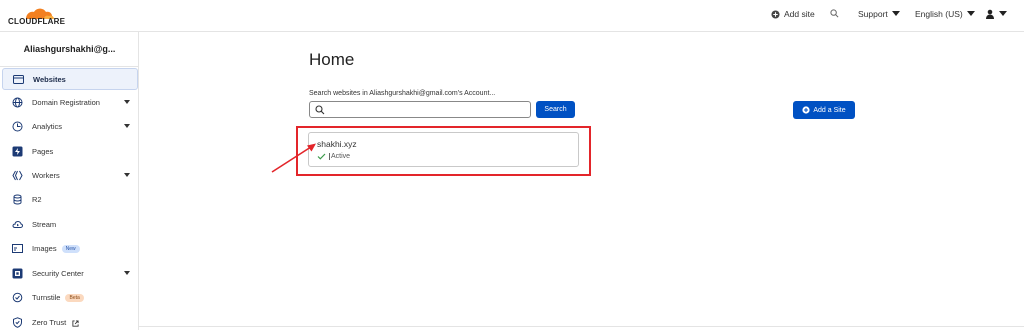  I want to click on lightning-icon, so click(17, 151).